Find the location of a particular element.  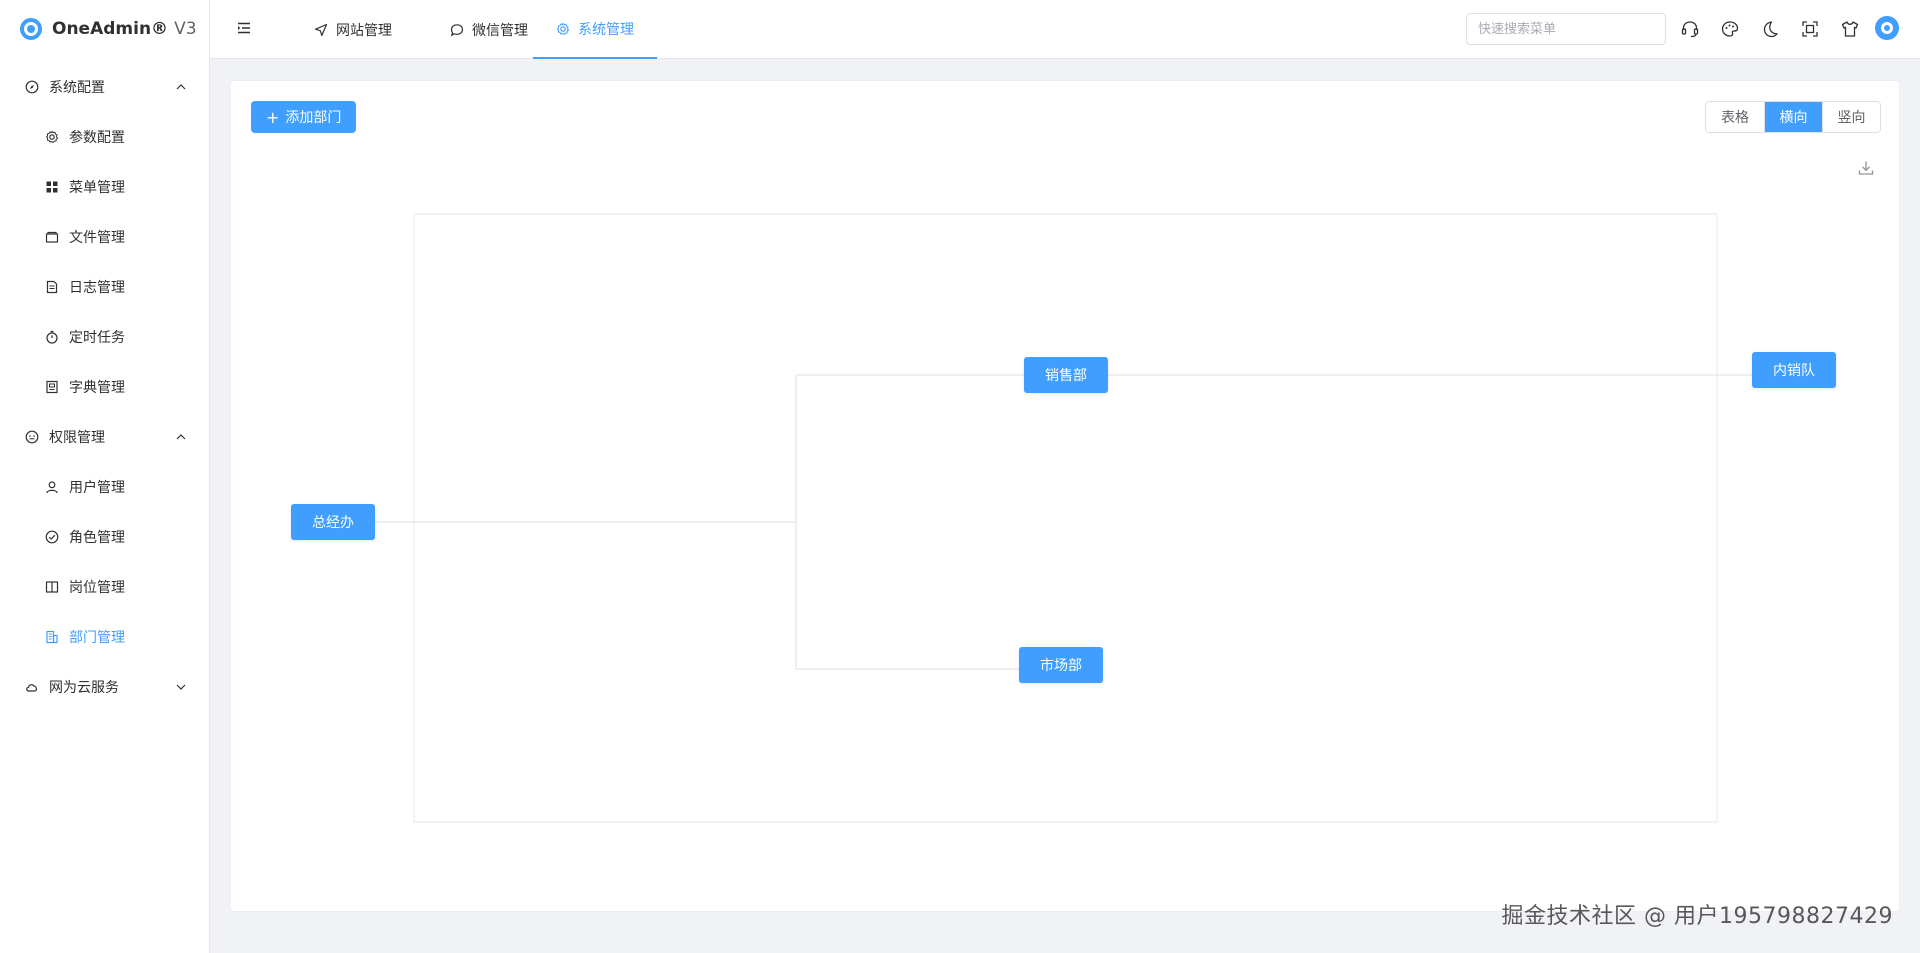

watermark-text: 掘金技术社区 @ 用户195798827429 is located at coordinates (1697, 916).